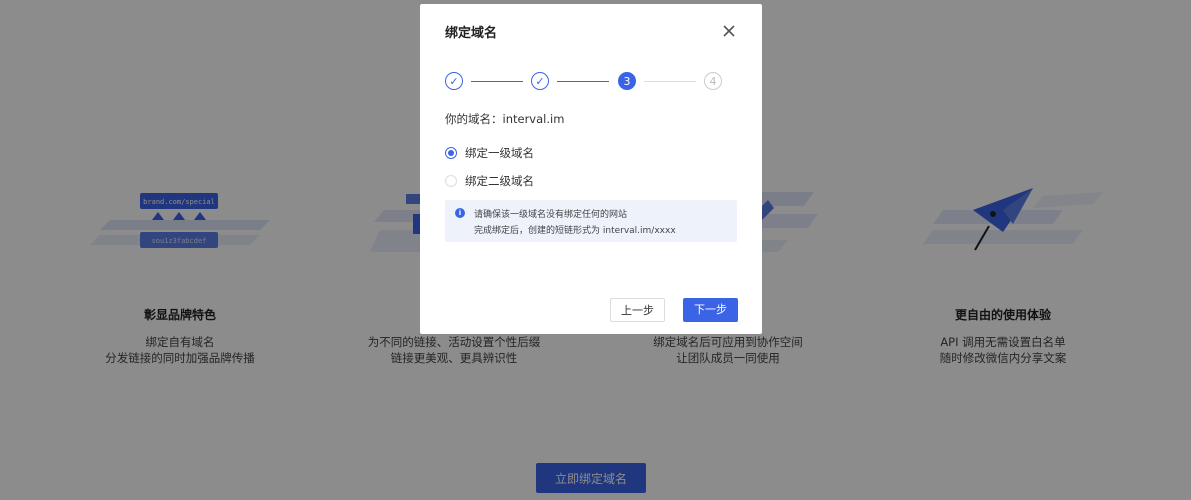 This screenshot has width=1191, height=500. Describe the element at coordinates (474, 119) in the screenshot. I see `domain-label: 你的域名：` at that location.